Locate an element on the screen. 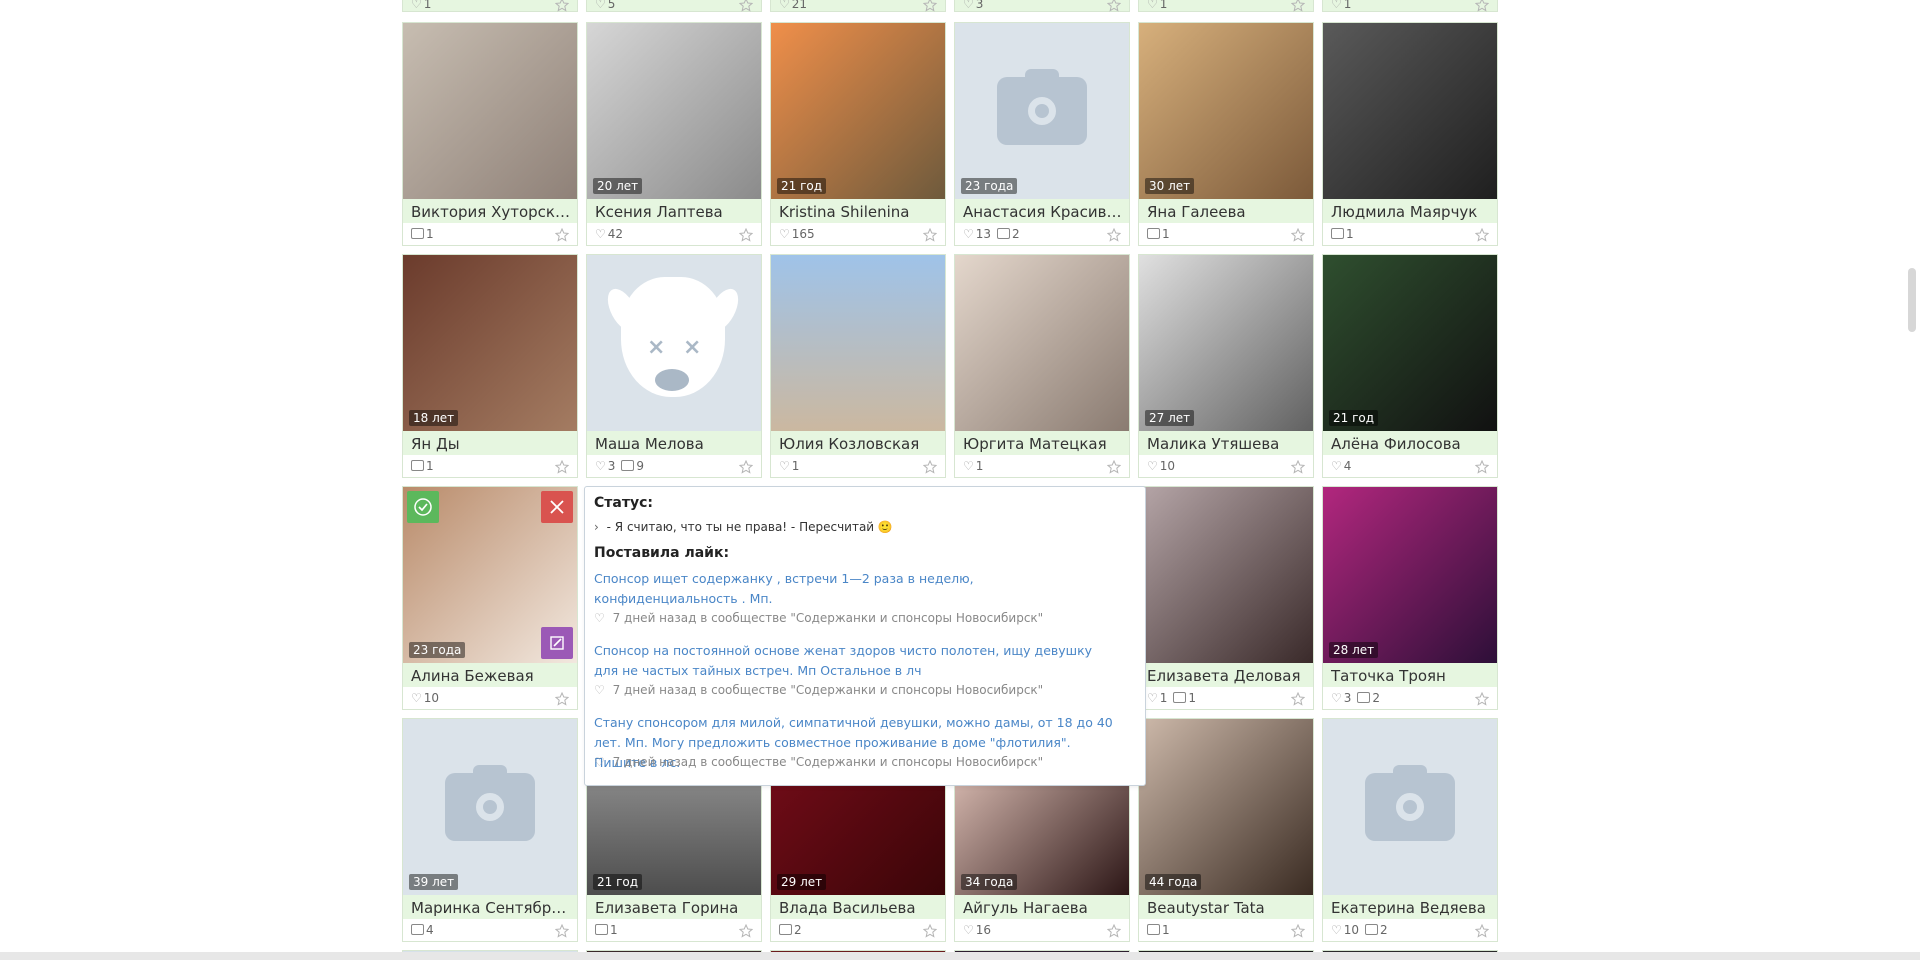  profile-name: Айгуль Нагаева is located at coordinates (1043, 908).